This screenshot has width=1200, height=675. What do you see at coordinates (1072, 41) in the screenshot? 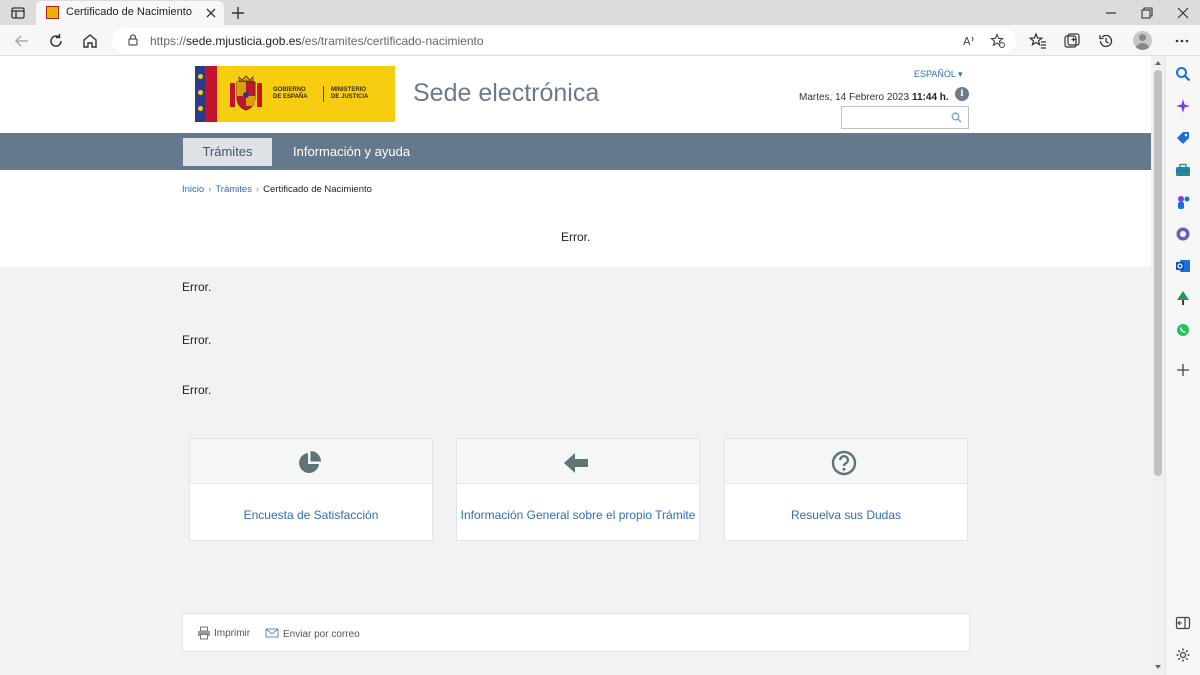
I see `collections-icon` at bounding box center [1072, 41].